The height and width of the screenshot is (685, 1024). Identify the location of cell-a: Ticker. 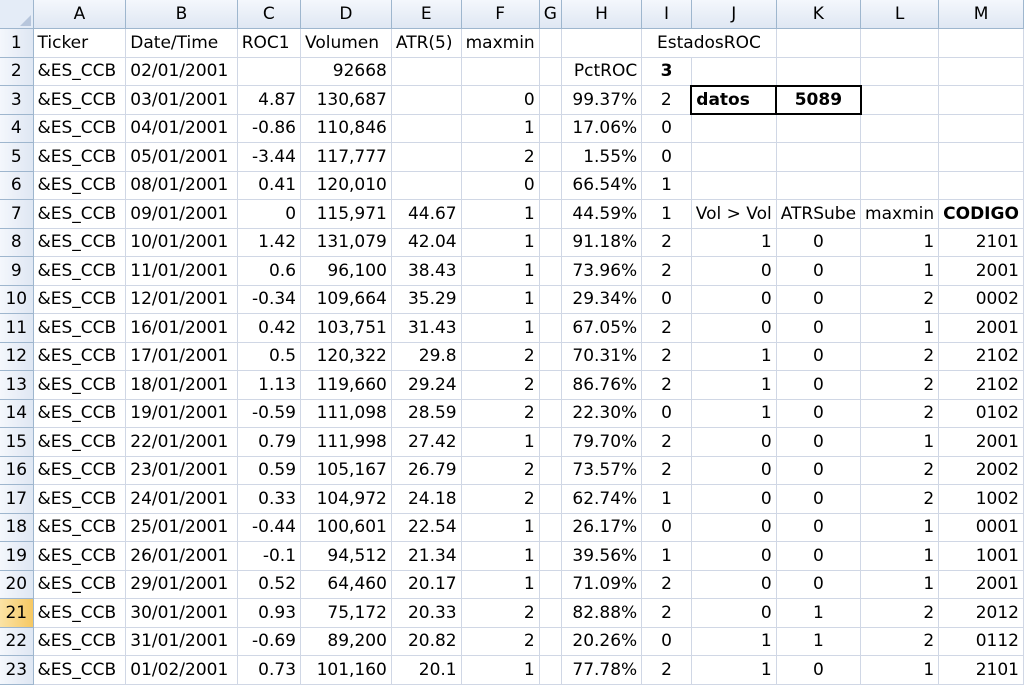
(80, 43).